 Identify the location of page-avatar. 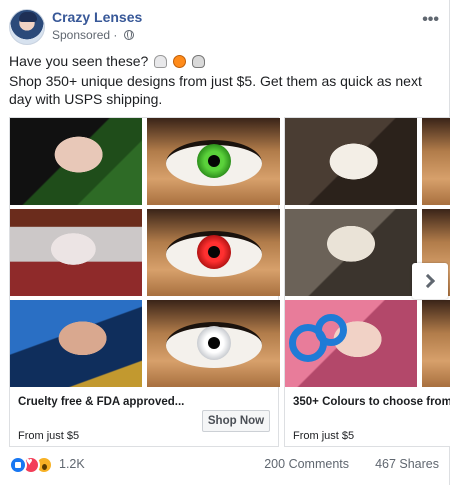
(27, 27).